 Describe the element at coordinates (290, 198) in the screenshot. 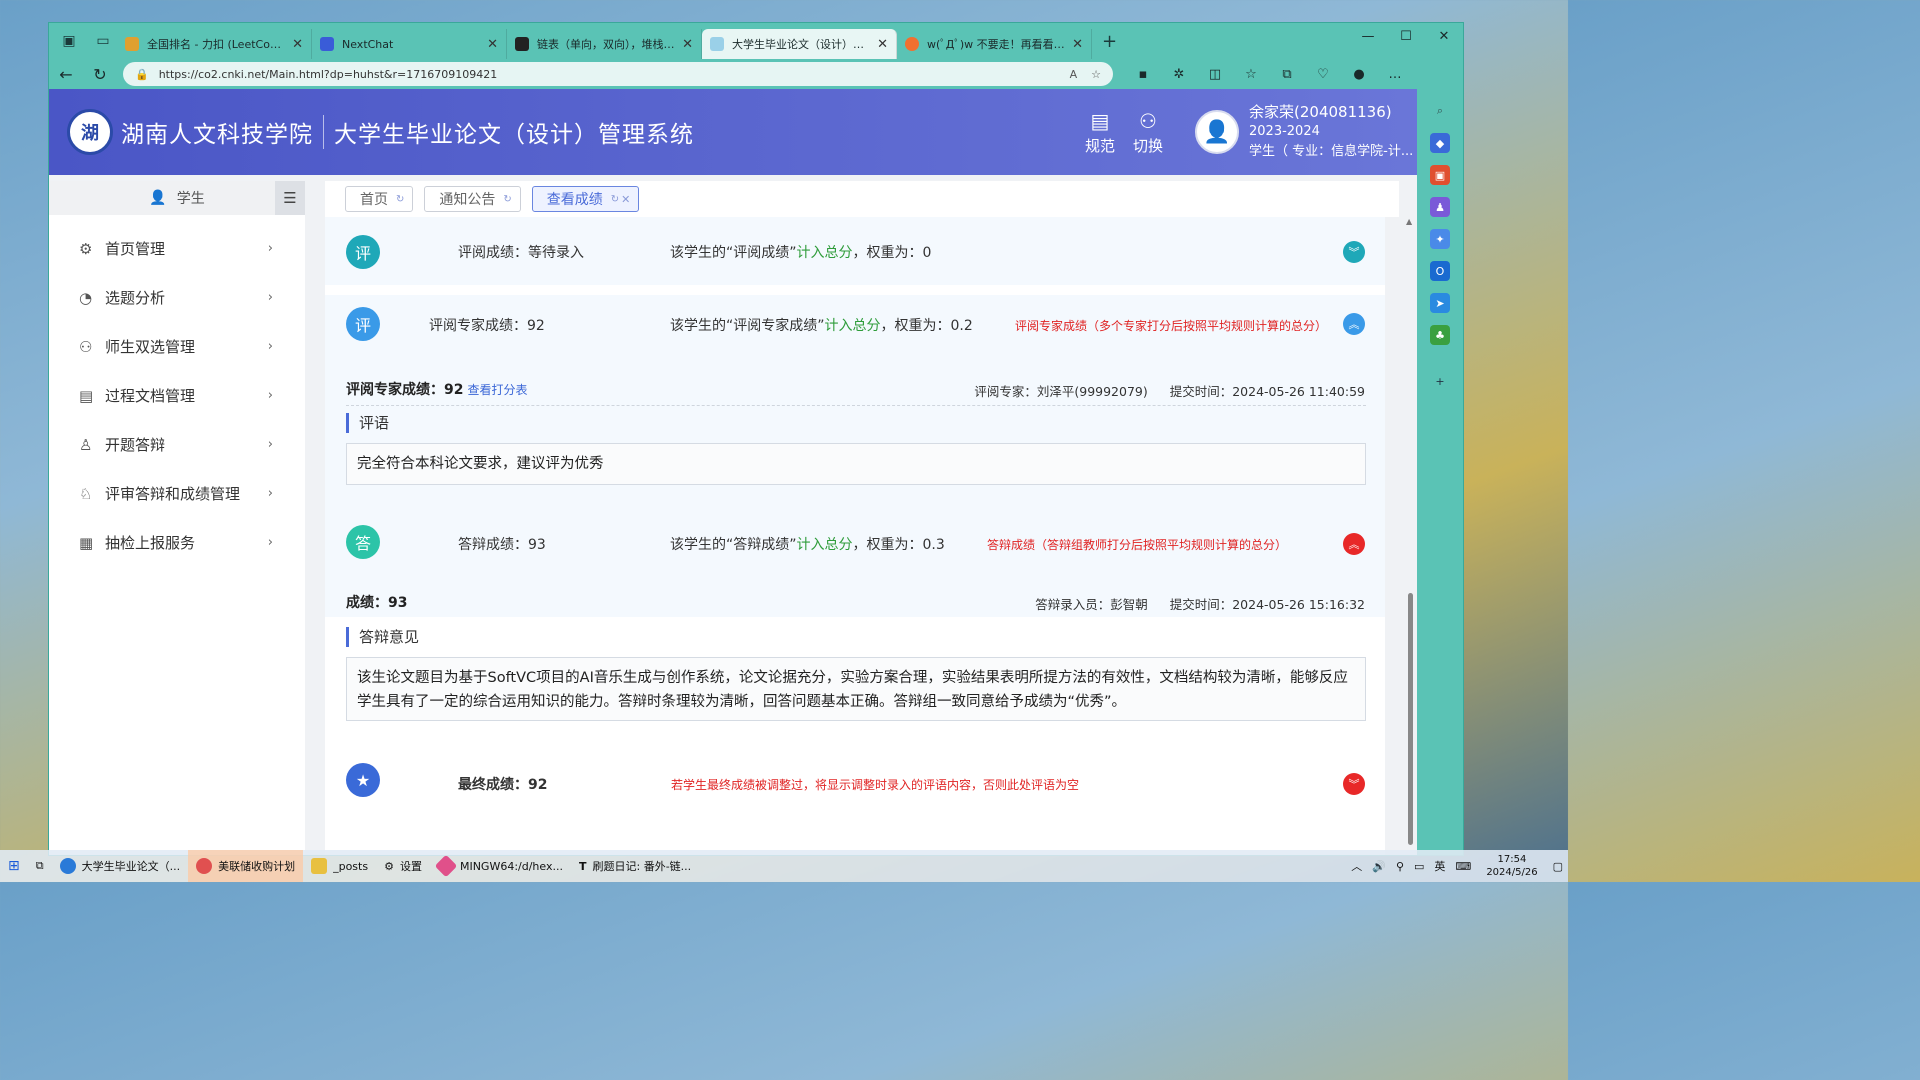

I see `collapse-menu-icon: ☰` at that location.